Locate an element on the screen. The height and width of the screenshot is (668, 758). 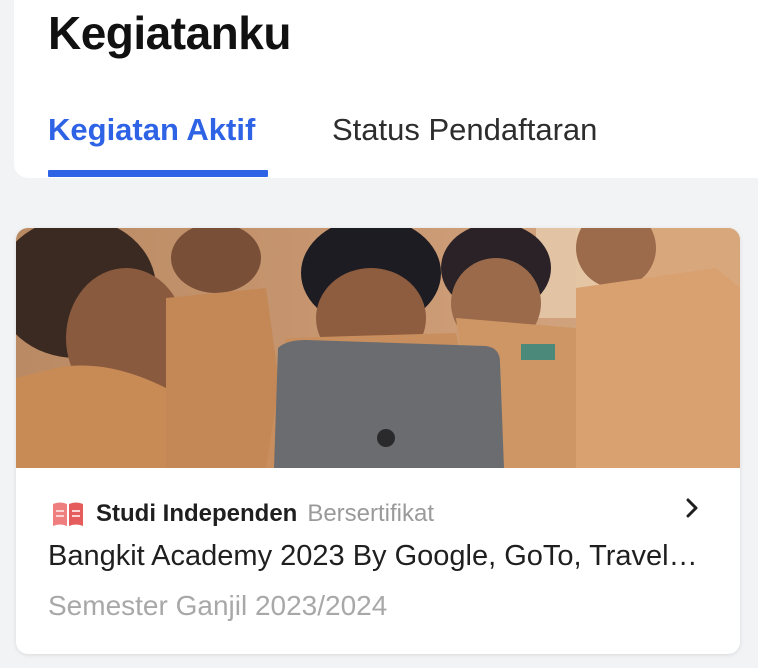
page-title: Kegiatanku is located at coordinates (169, 33).